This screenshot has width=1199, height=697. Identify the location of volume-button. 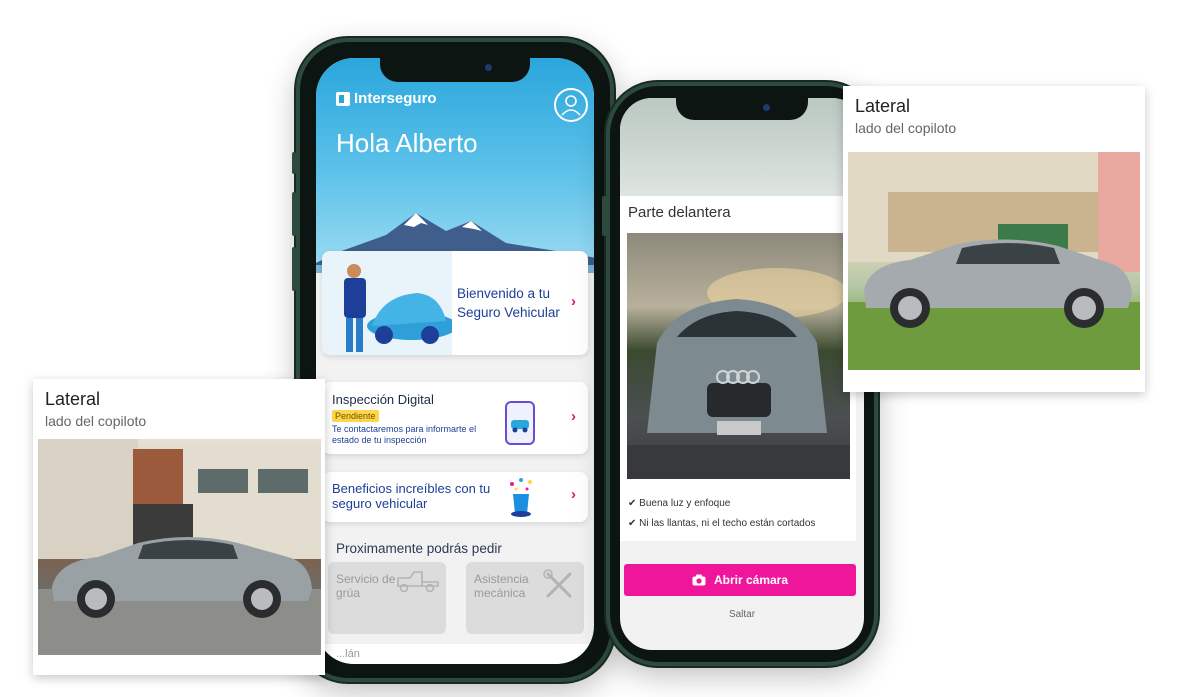
(604, 216).